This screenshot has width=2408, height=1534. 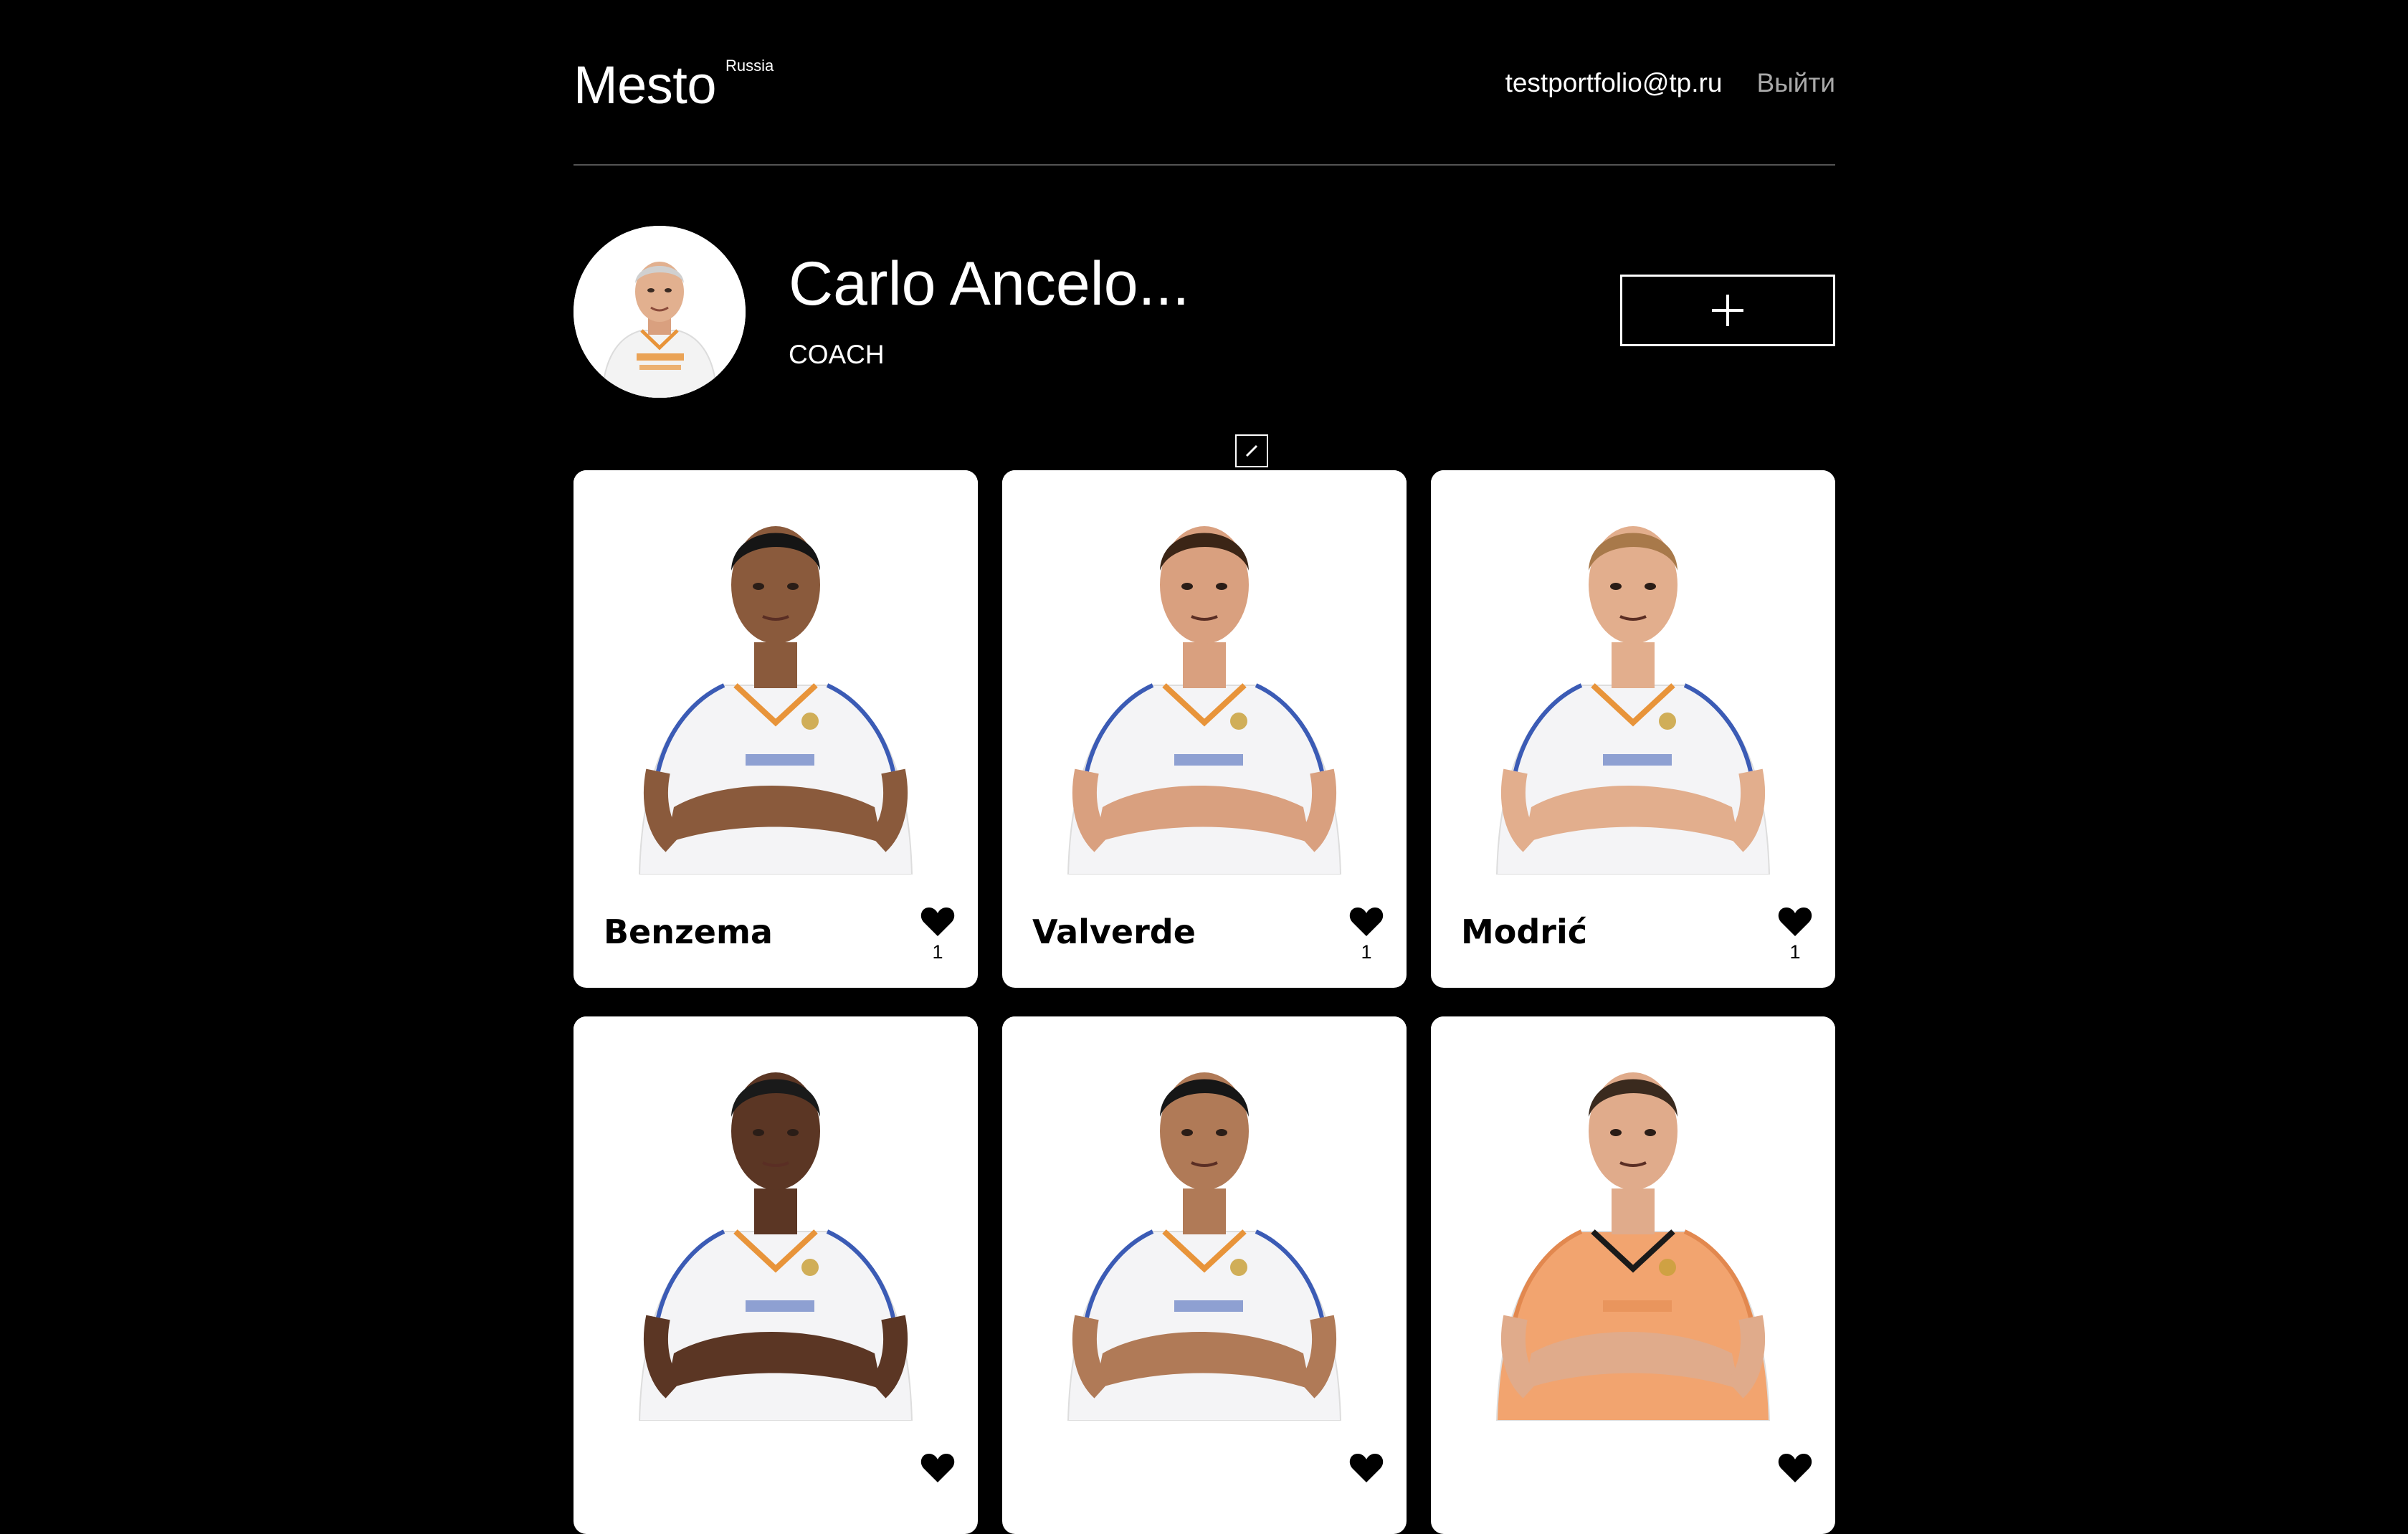 I want to click on pencil-icon, so click(x=1251, y=451).